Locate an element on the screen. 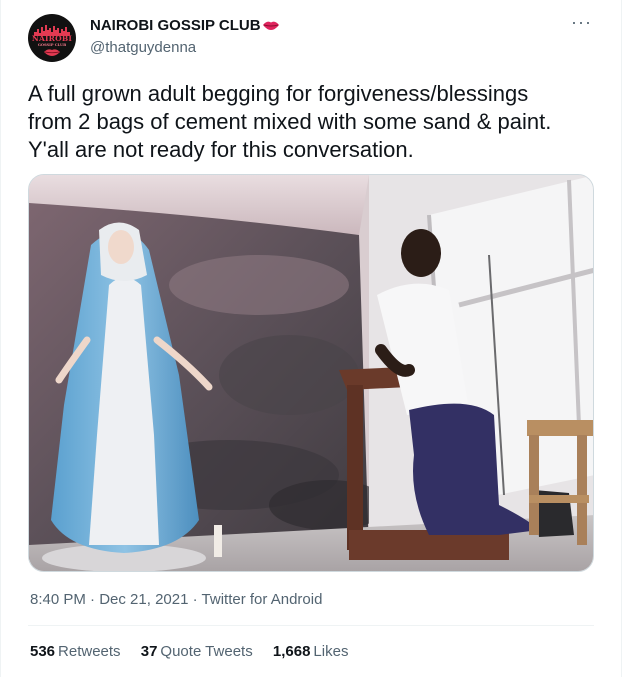  tweet-source: Twitter for Android is located at coordinates (262, 599).